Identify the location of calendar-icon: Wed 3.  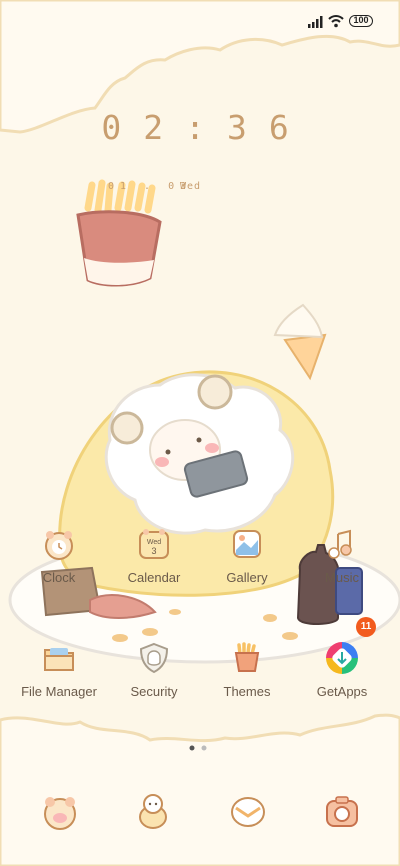
(154, 544).